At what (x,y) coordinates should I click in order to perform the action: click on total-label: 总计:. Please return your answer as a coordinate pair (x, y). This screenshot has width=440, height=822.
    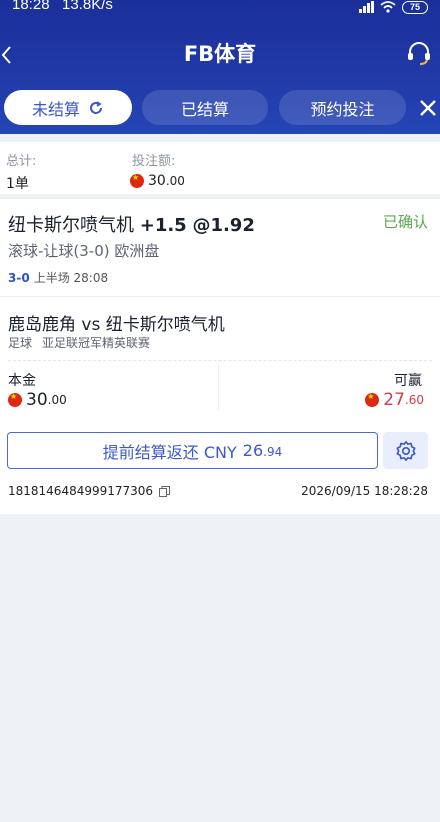
    Looking at the image, I should click on (21, 161).